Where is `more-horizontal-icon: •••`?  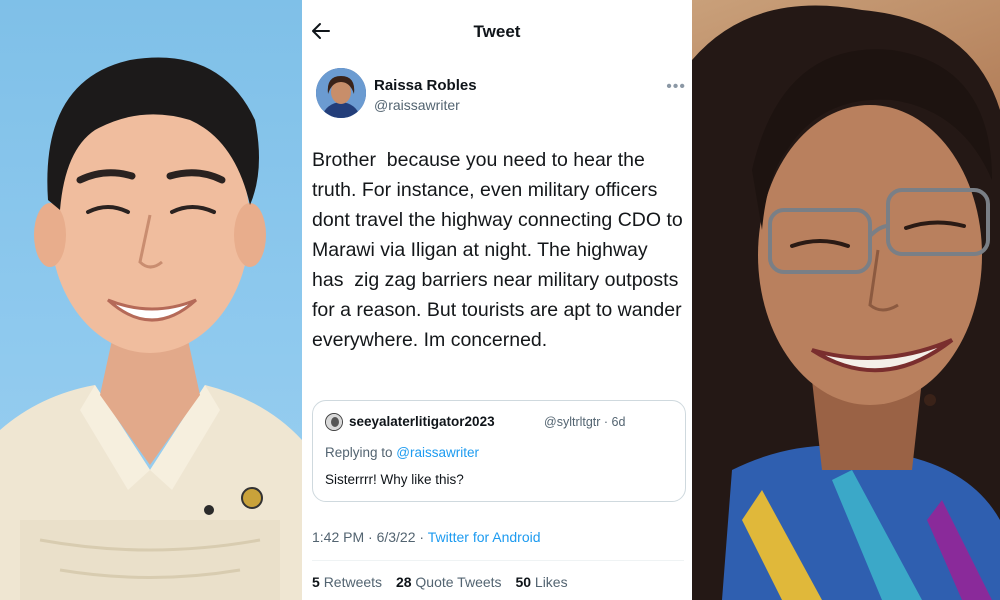 more-horizontal-icon: ••• is located at coordinates (676, 87).